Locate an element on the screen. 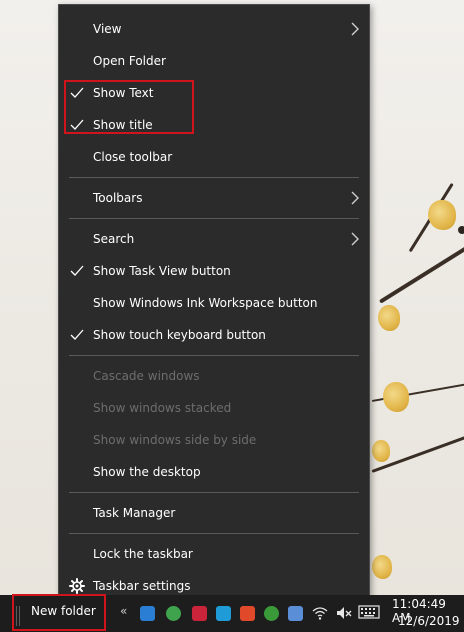 The width and height of the screenshot is (464, 632). wifi-icon is located at coordinates (320, 613).